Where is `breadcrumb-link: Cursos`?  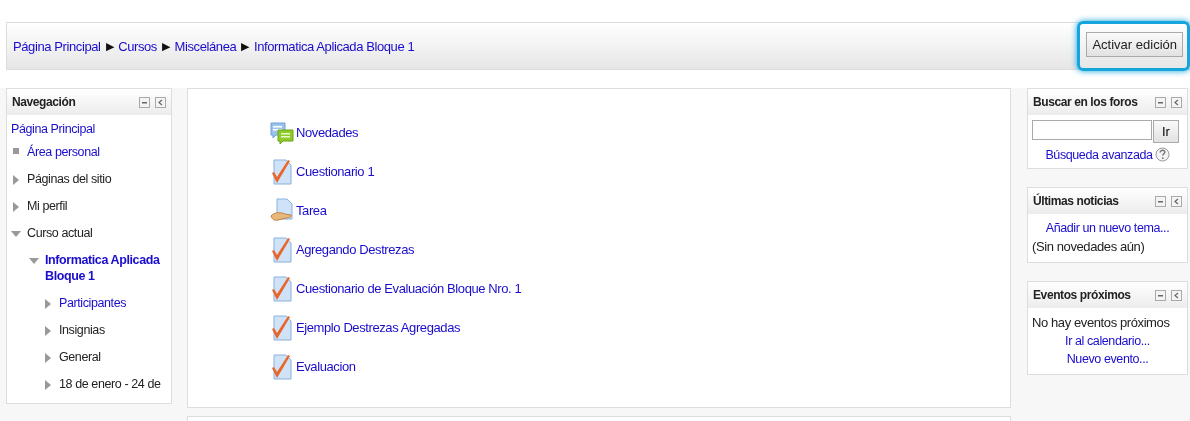 breadcrumb-link: Cursos is located at coordinates (137, 46).